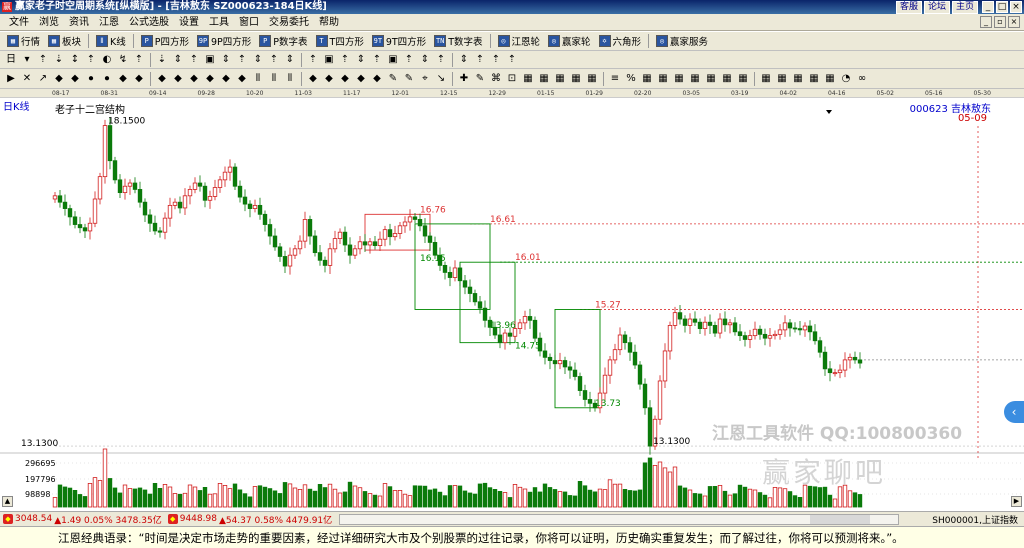  Describe the element at coordinates (862, 79) in the screenshot. I see `drawing-tool-icon: ∞` at that location.